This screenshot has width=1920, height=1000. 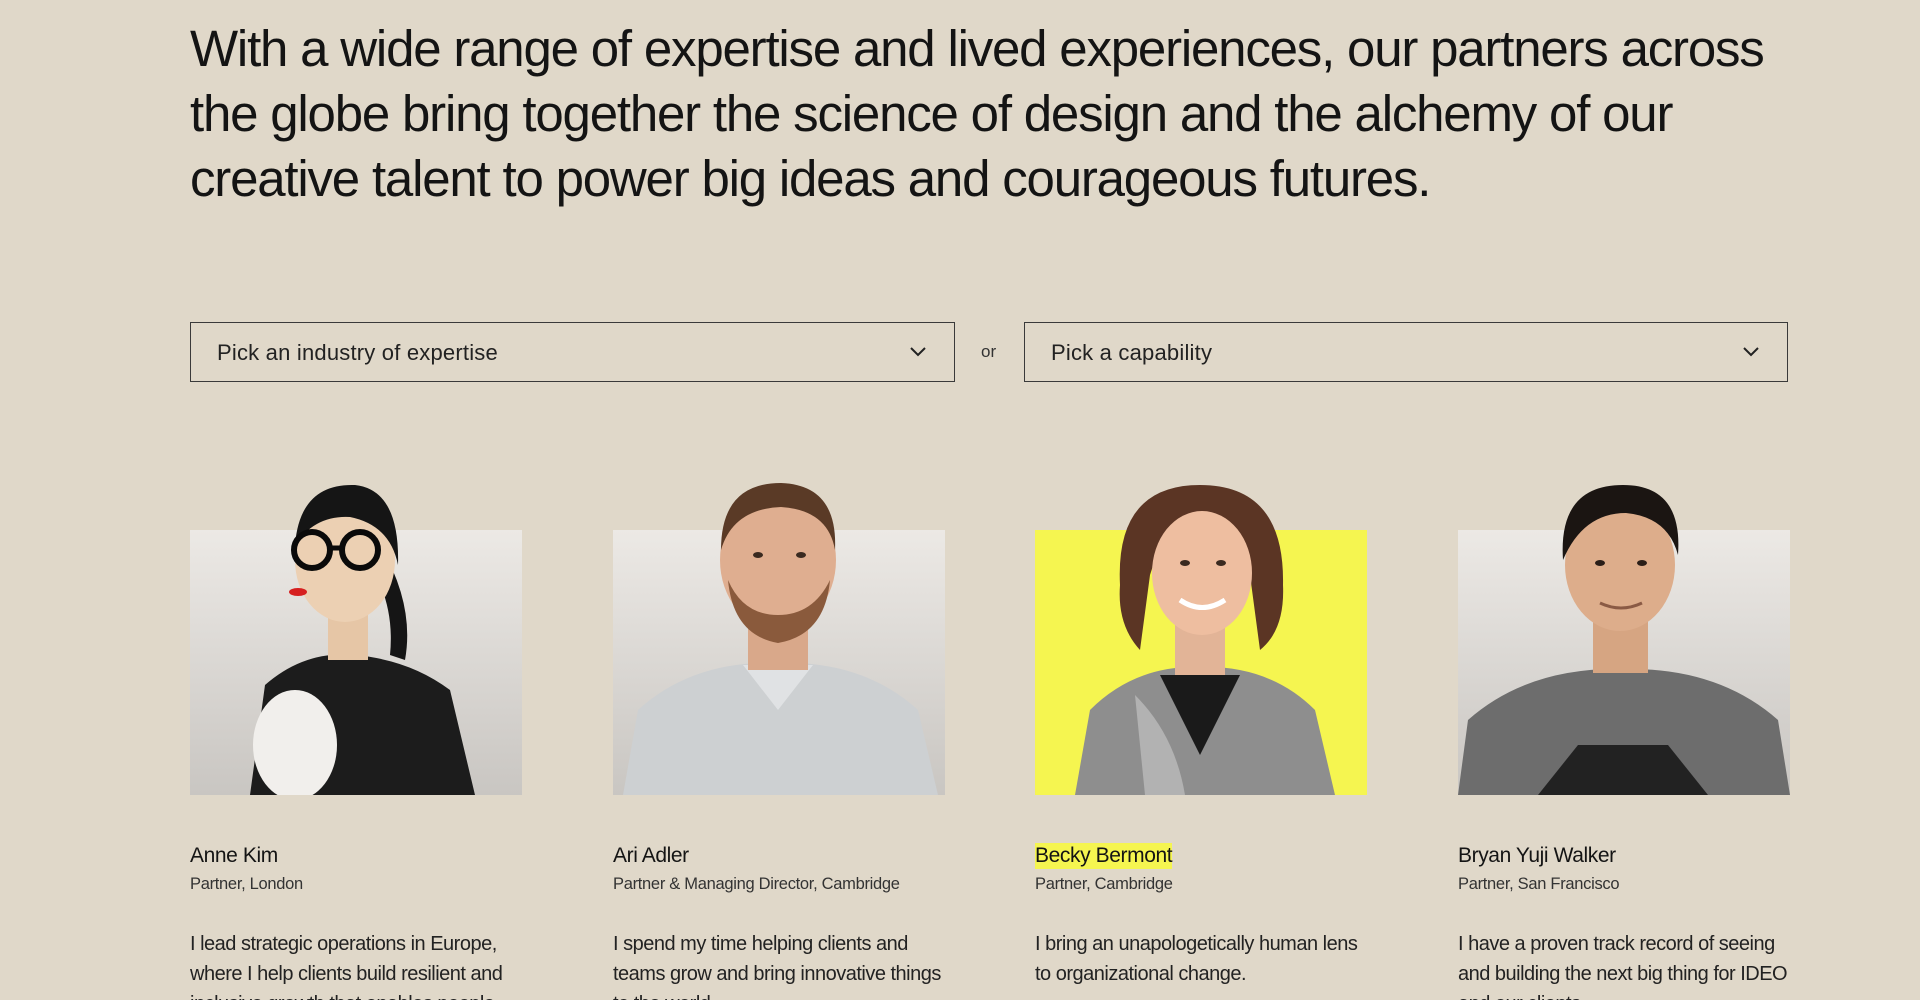 I want to click on industry-select: Pick an industry of expertise, so click(x=572, y=352).